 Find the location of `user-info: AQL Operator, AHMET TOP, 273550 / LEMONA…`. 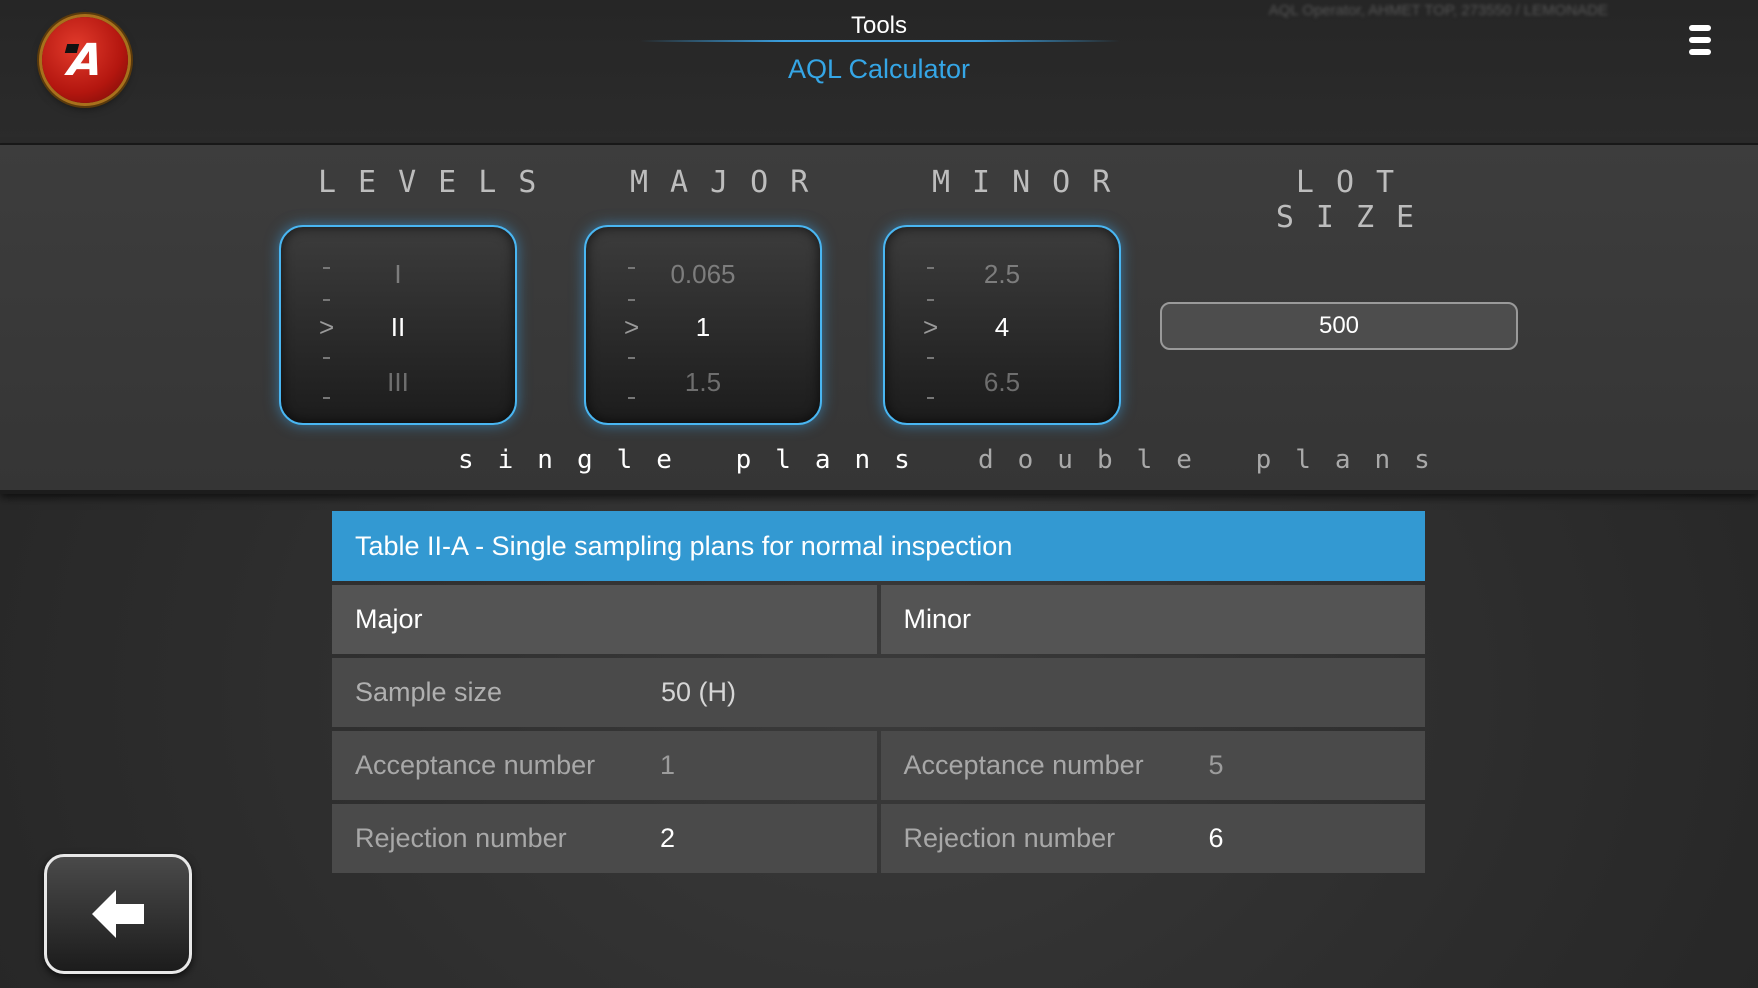

user-info: AQL Operator, AHMET TOP, 273550 / LEMONA… is located at coordinates (1438, 10).